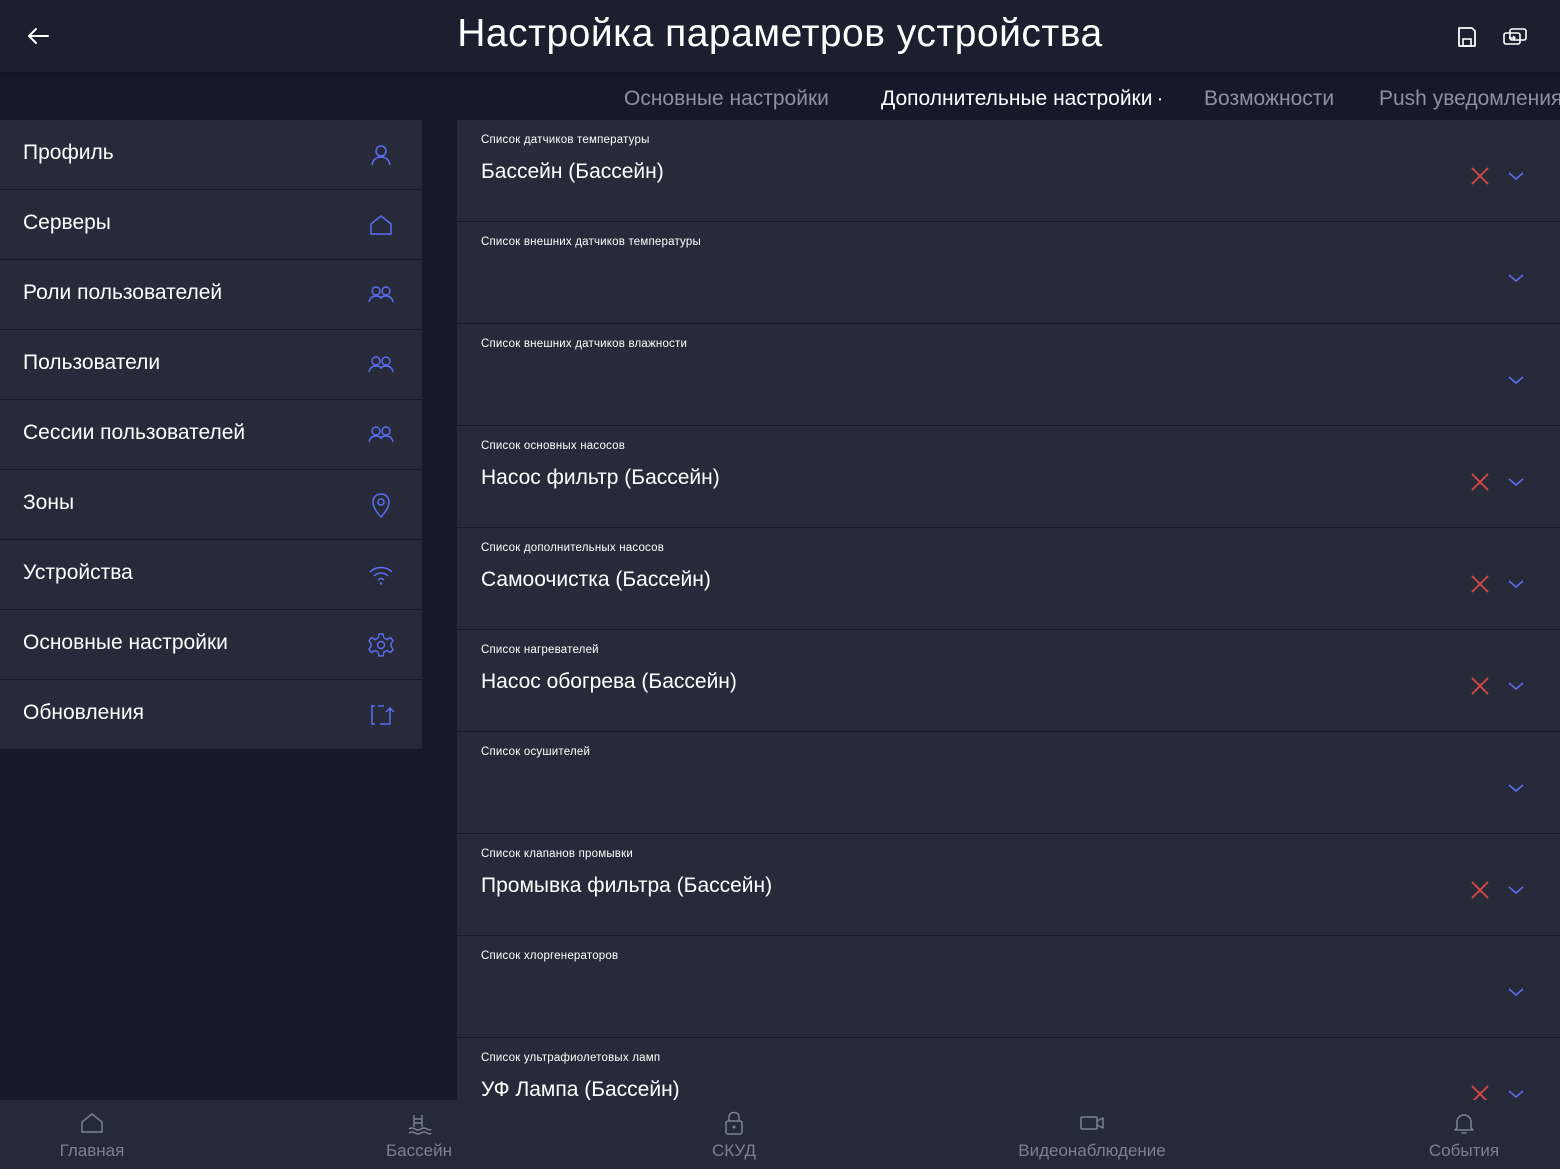 The height and width of the screenshot is (1169, 1560). What do you see at coordinates (211, 504) in the screenshot?
I see `sidebar-item-zones: Зоны` at bounding box center [211, 504].